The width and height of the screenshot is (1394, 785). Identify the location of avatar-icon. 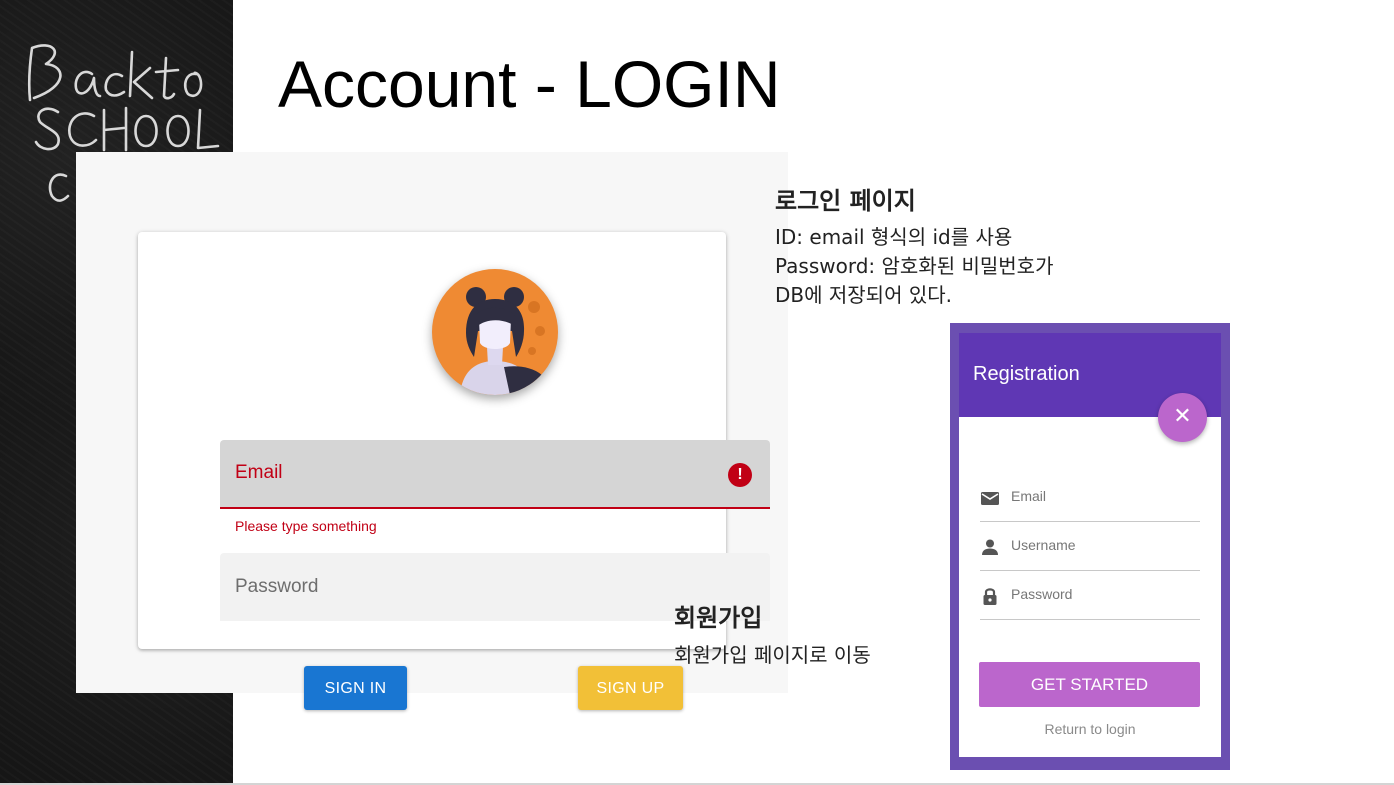
(495, 332).